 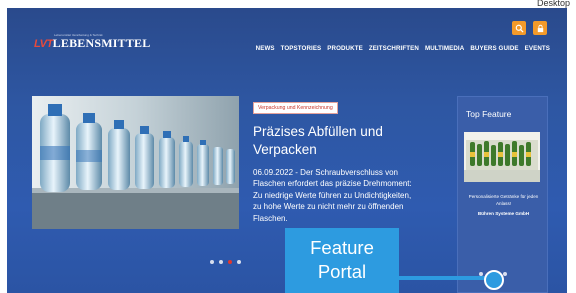 I want to click on nav-item-produkte: PRODUKTE, so click(x=345, y=48).